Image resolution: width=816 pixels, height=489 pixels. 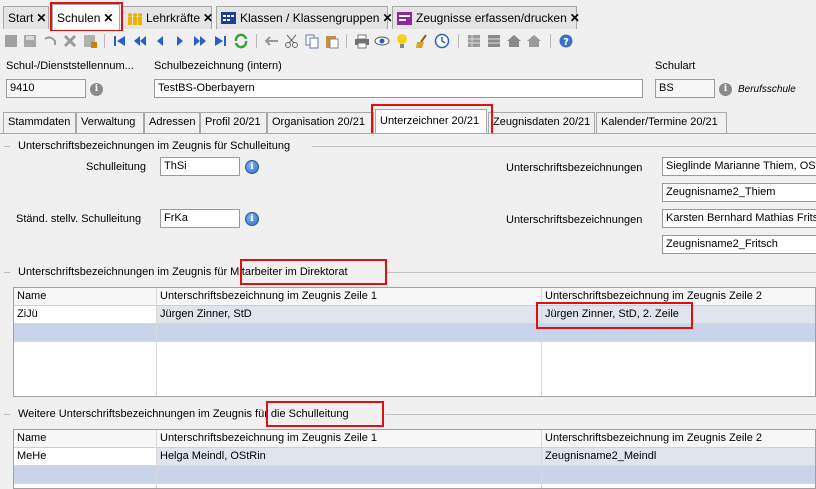 What do you see at coordinates (70, 41) in the screenshot?
I see `delete-icon` at bounding box center [70, 41].